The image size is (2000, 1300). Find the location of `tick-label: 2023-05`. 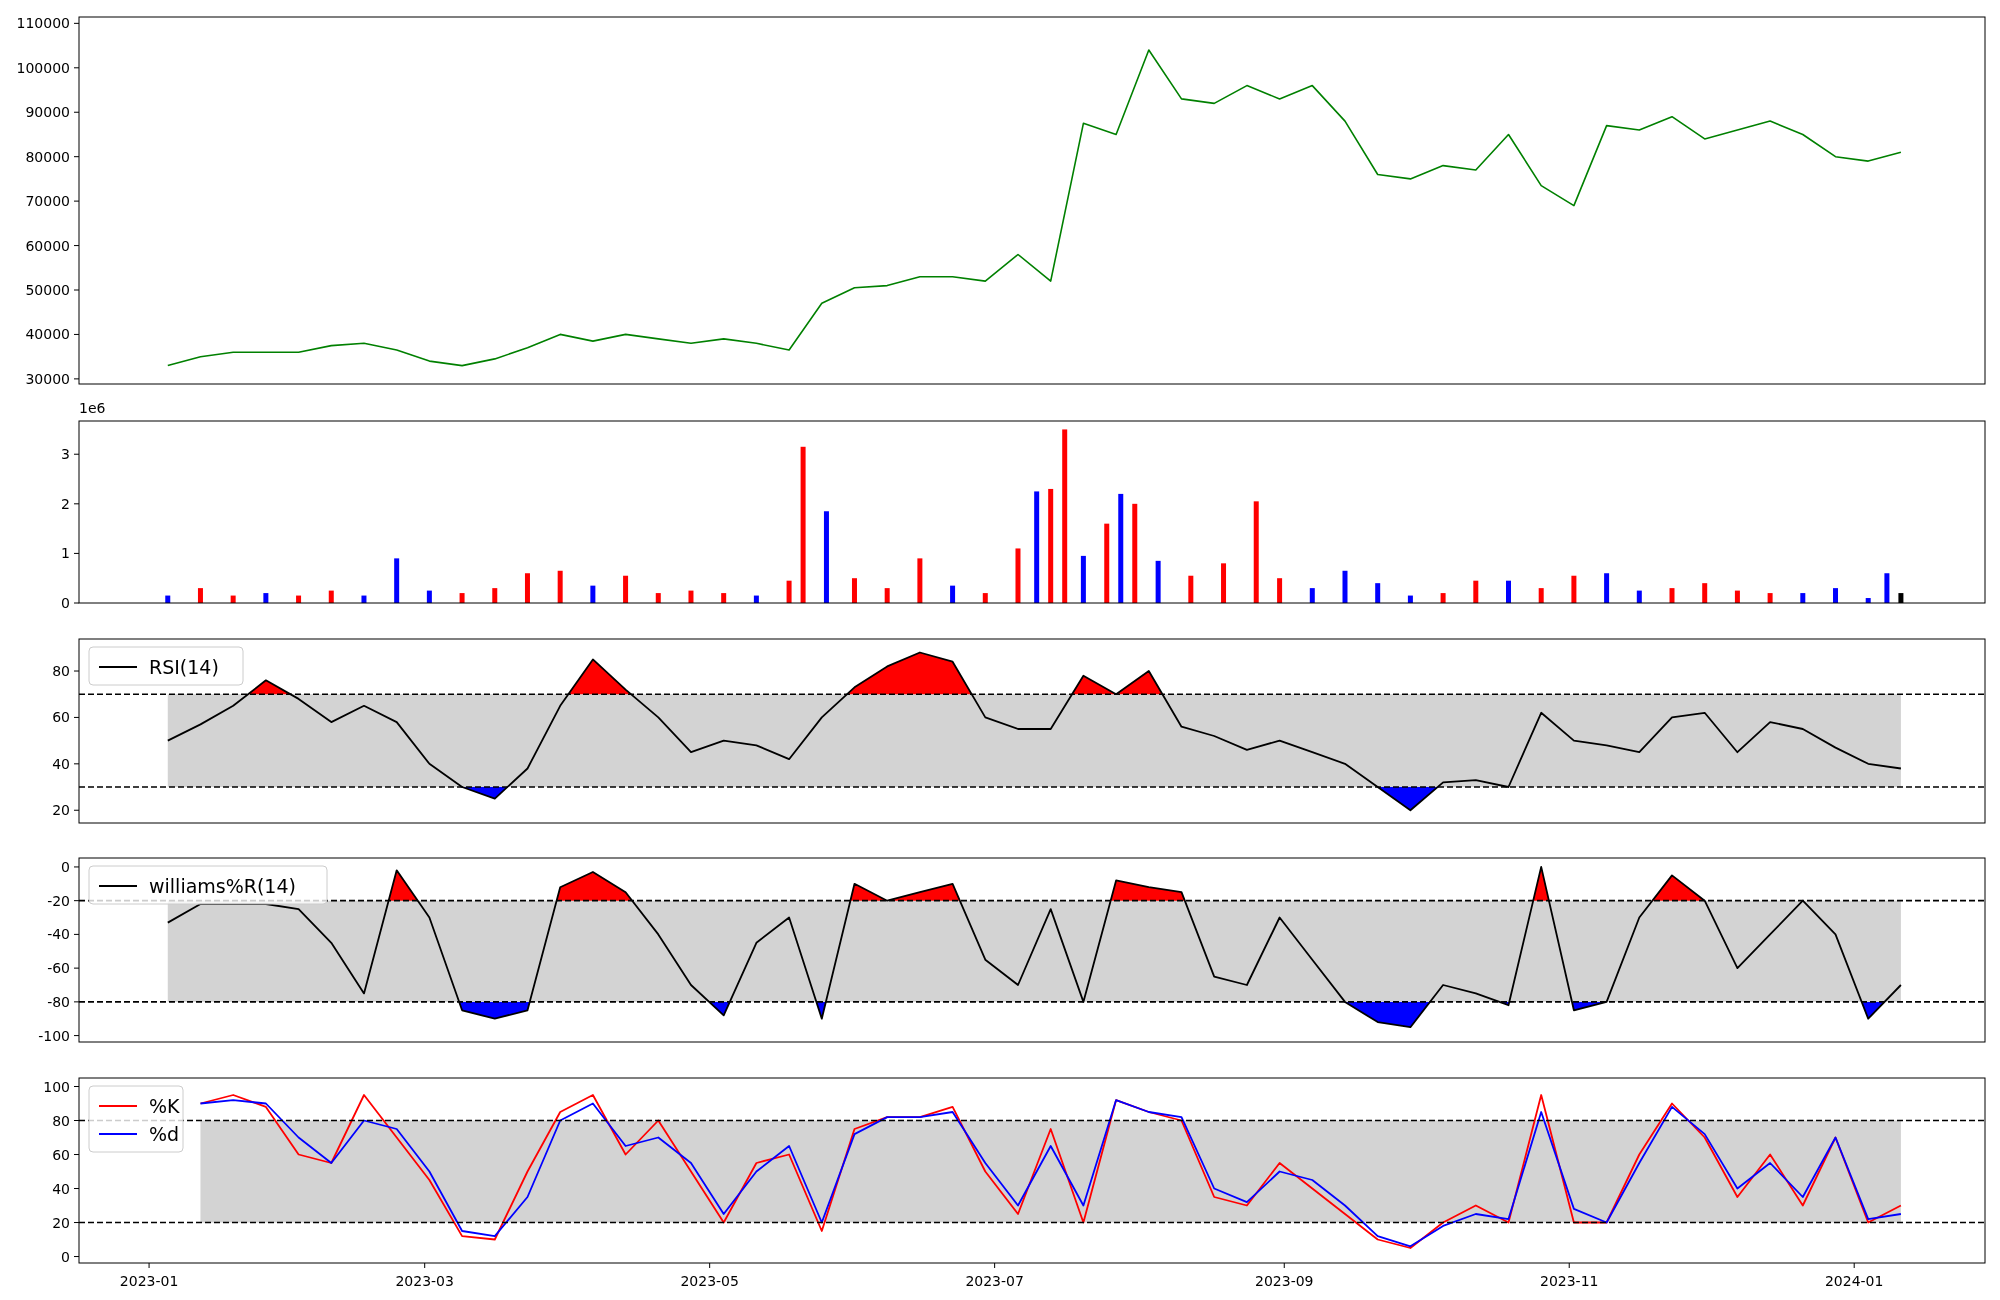

tick-label: 2023-05 is located at coordinates (709, 1281).